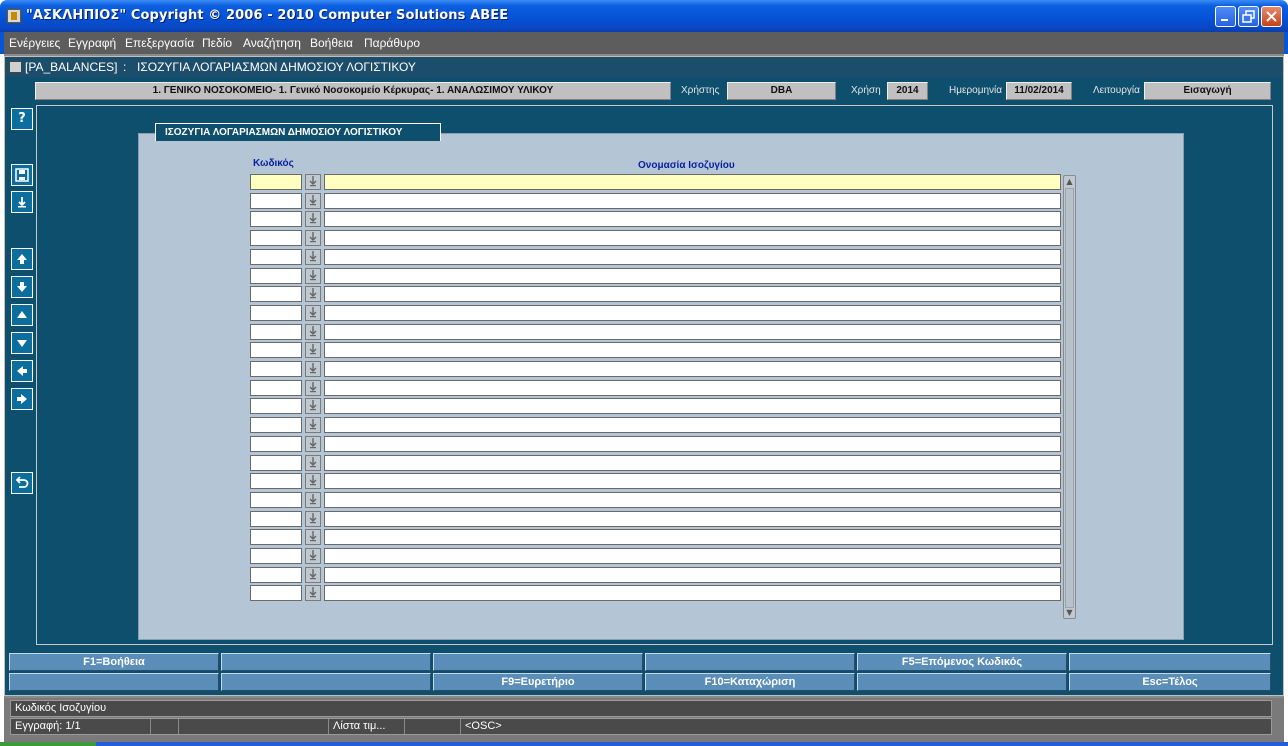 The width and height of the screenshot is (1288, 746). I want to click on fkey-f9-index: F9=Ευρετήριο, so click(538, 682).